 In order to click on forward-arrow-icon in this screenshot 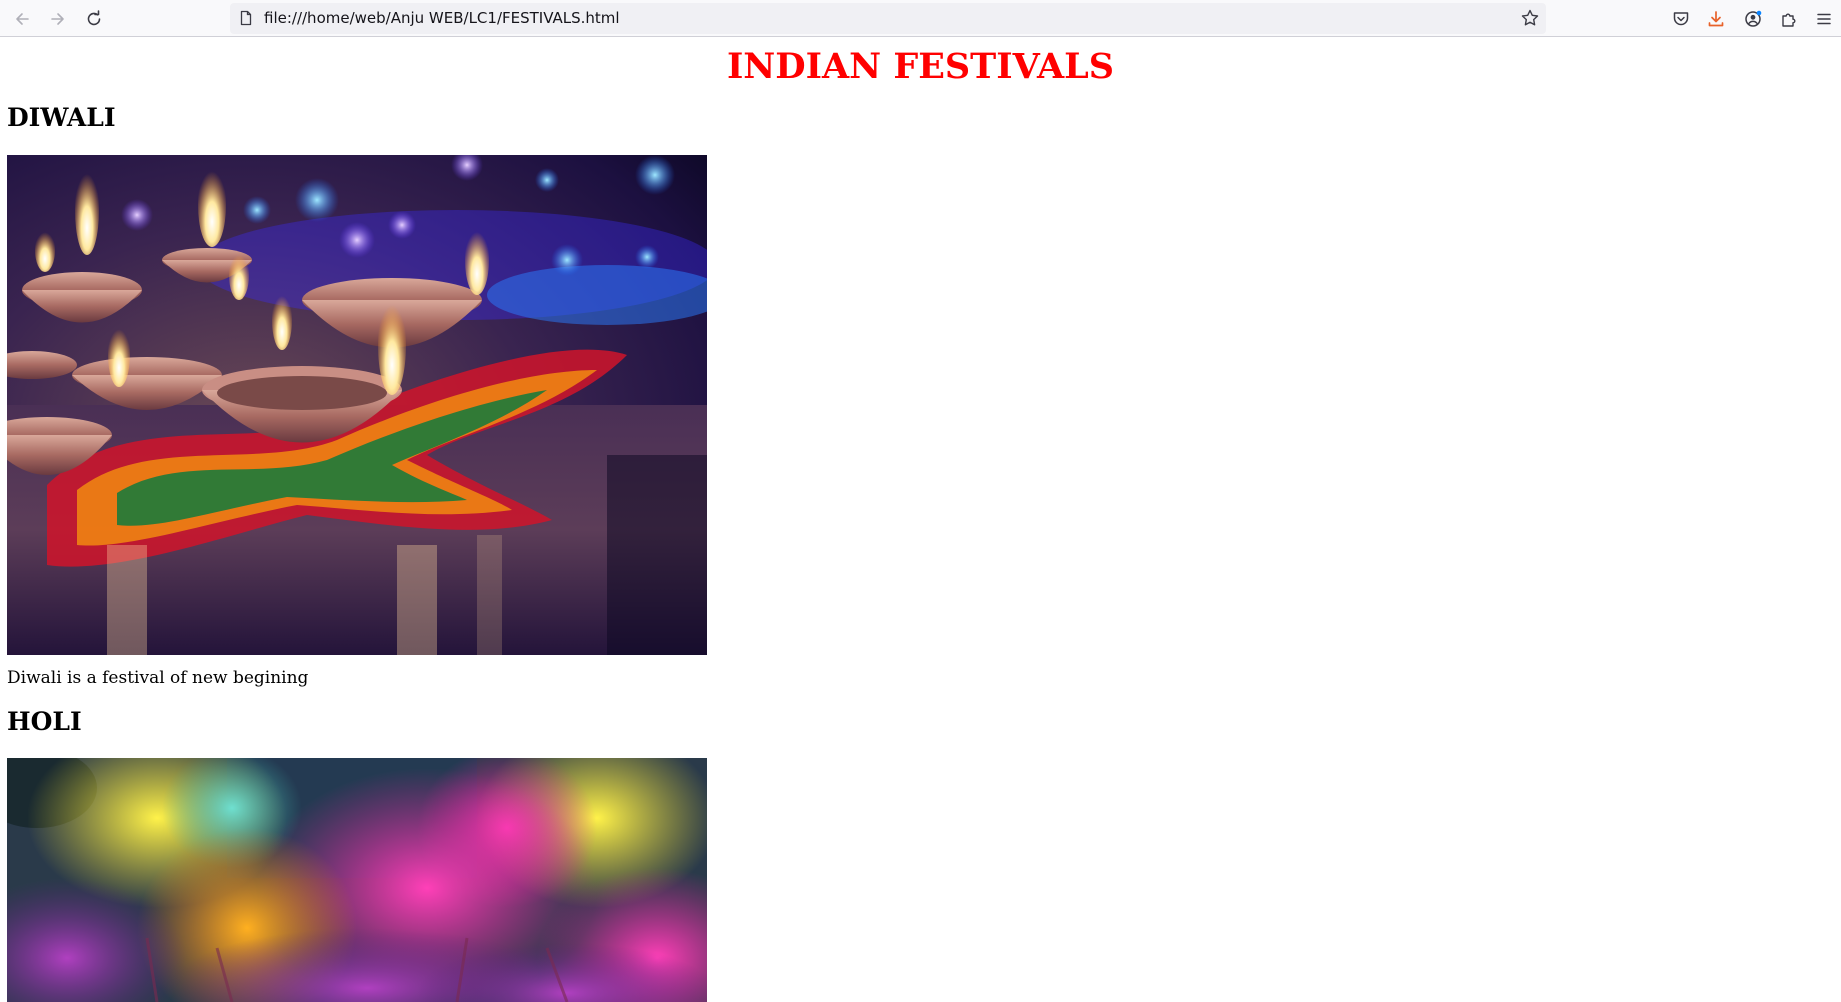, I will do `click(57, 19)`.